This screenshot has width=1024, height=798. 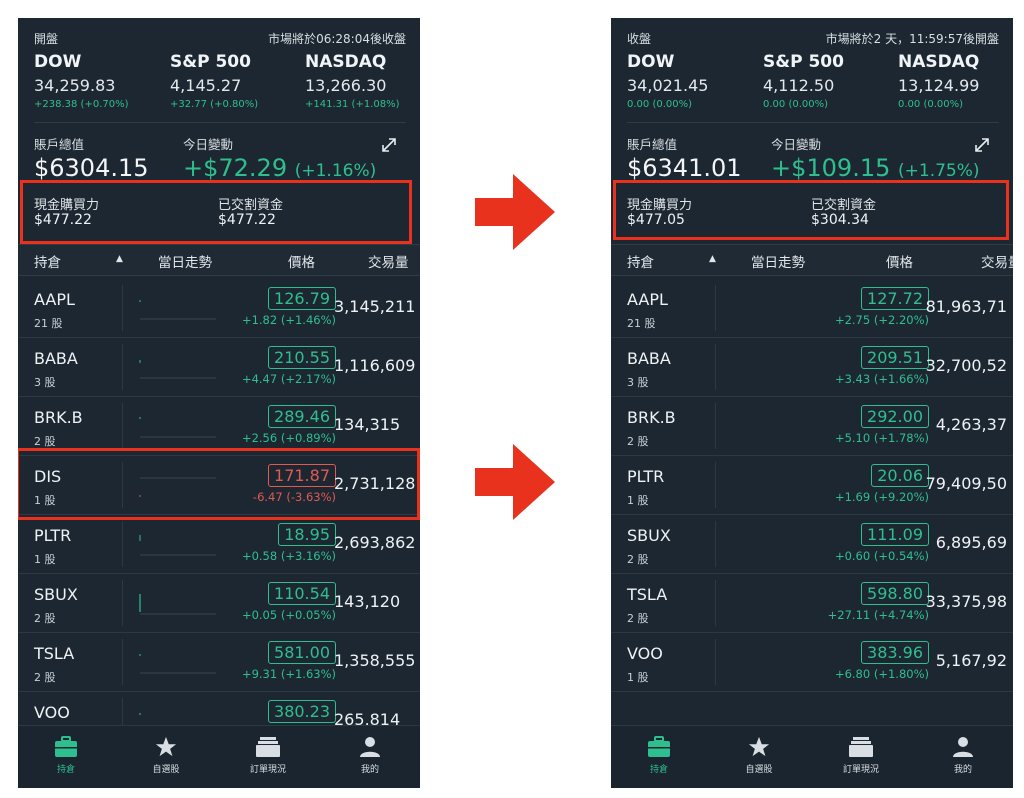 I want to click on profile-icon, so click(x=963, y=747).